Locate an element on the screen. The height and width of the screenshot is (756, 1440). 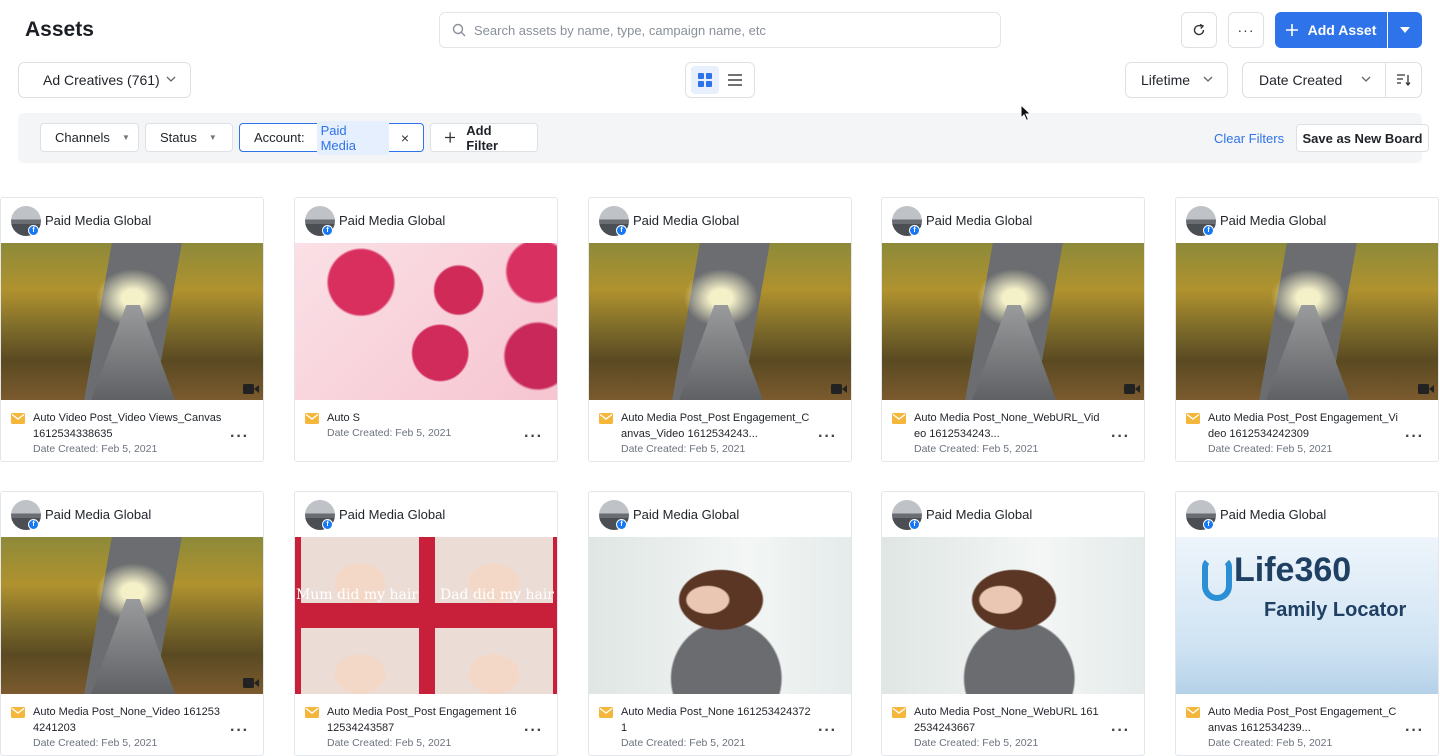
add-filter-button: Add Filter is located at coordinates (484, 138).